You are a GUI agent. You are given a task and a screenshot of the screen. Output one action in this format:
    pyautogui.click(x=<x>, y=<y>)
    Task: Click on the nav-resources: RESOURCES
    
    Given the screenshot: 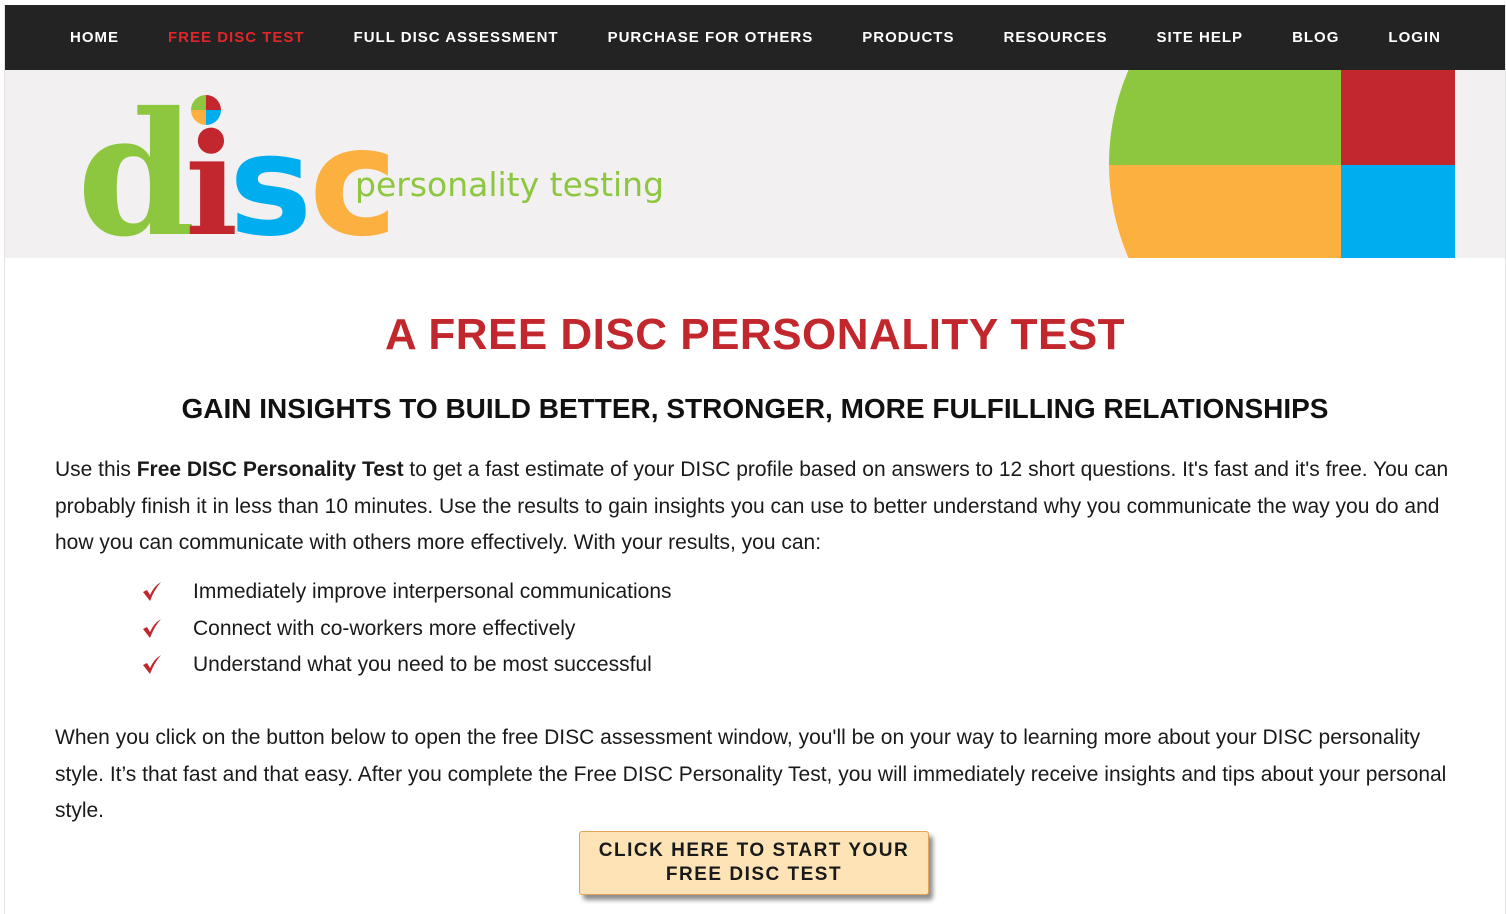 What is the action you would take?
    pyautogui.click(x=1055, y=37)
    